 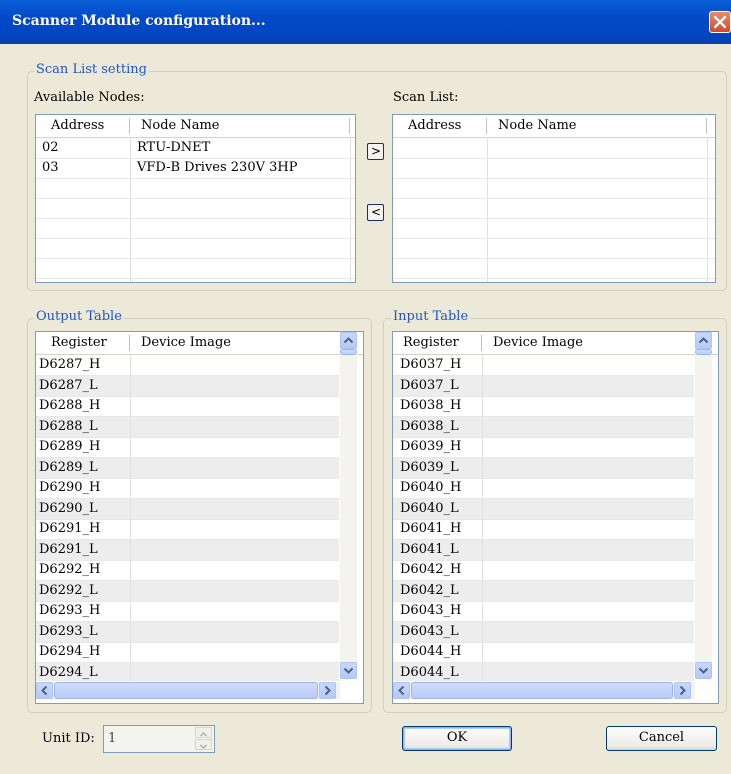 I want to click on scroll-right-icon, so click(x=682, y=690).